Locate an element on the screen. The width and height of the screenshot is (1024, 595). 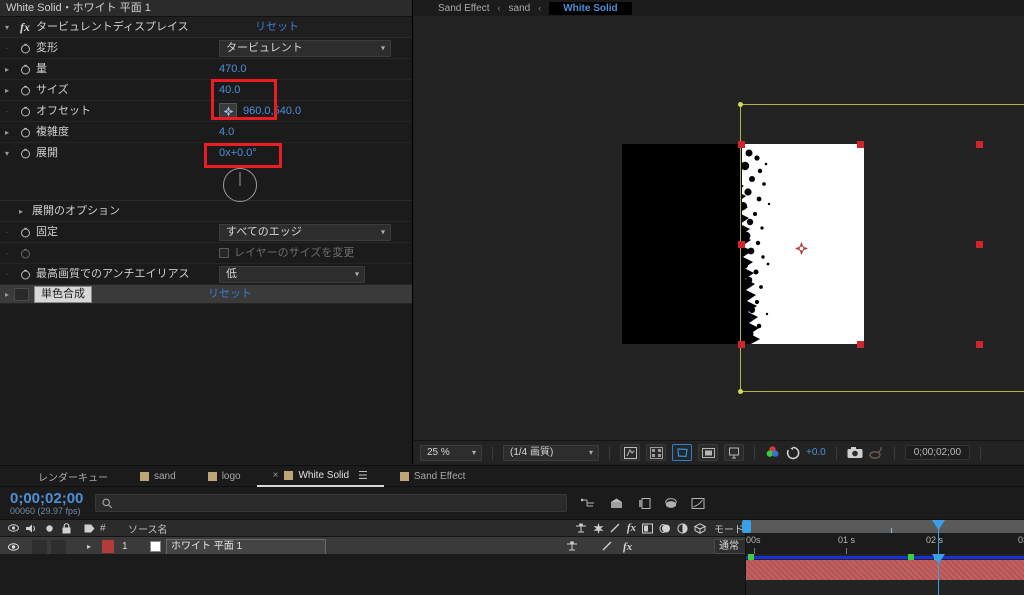
layer-track-row is located at coordinates (885, 567).